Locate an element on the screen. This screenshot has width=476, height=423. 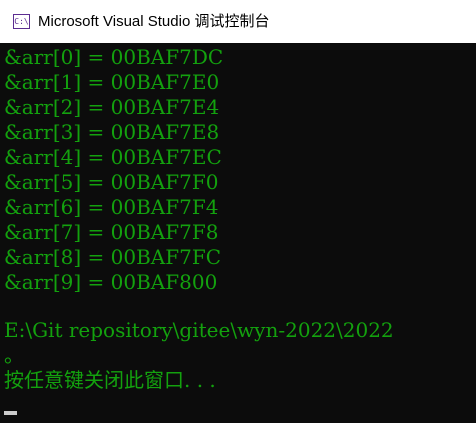
console-line: &arr[2] = 00BAF7E4 is located at coordinates (112, 107).